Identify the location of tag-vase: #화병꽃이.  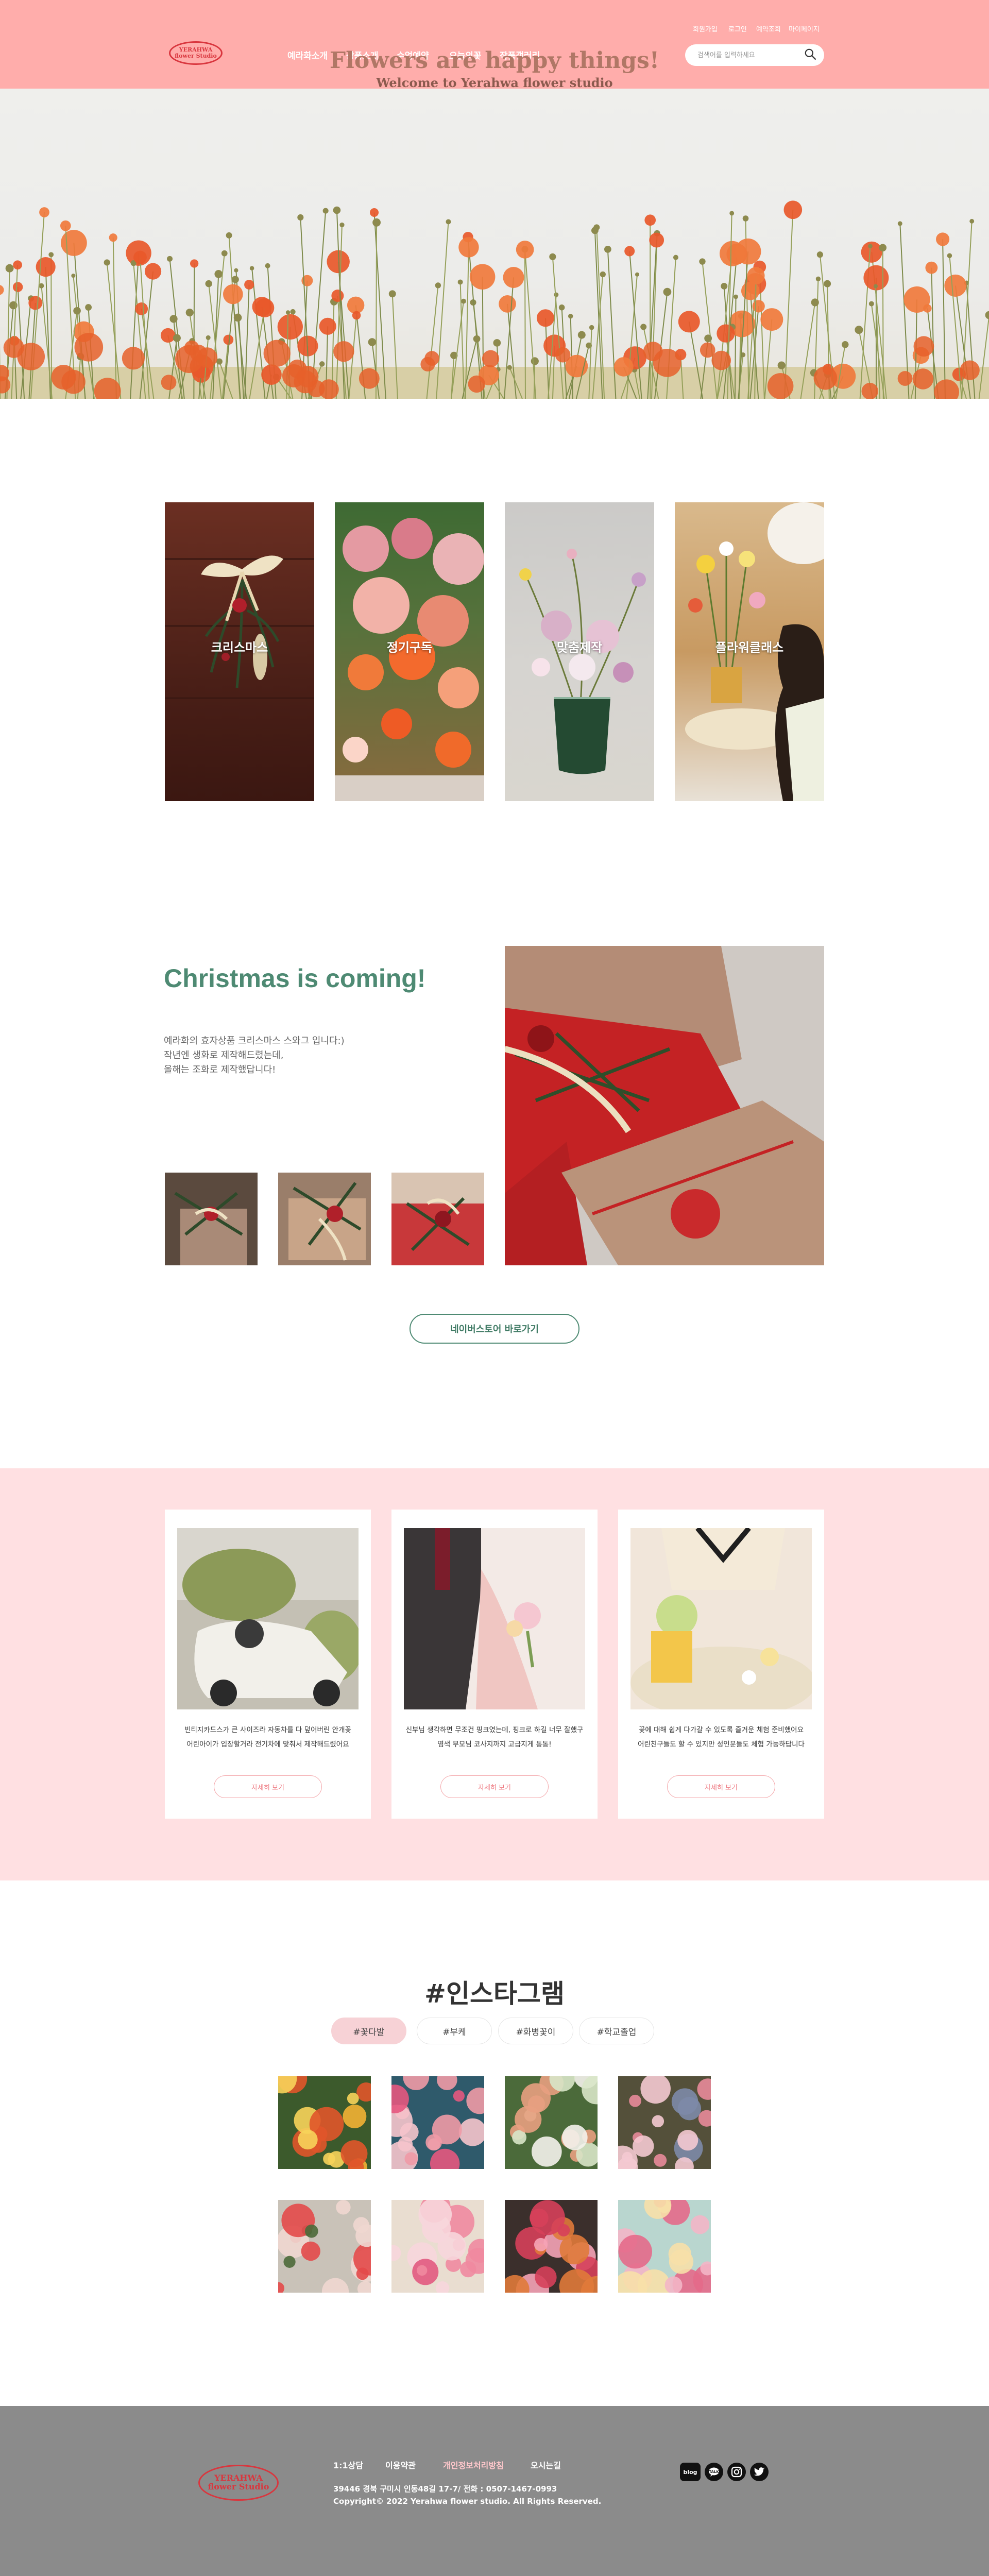
(535, 2031).